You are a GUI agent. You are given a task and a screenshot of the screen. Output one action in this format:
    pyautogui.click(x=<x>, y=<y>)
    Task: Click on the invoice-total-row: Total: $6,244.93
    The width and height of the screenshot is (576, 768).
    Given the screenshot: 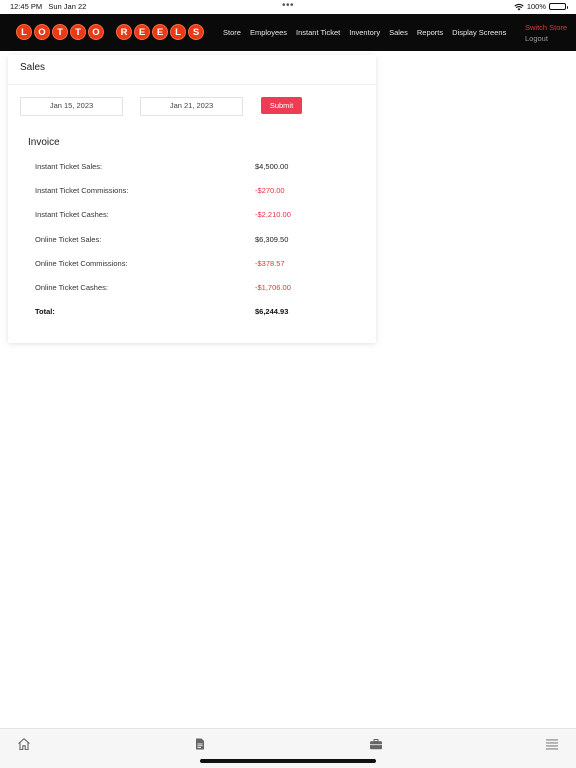 What is the action you would take?
    pyautogui.click(x=195, y=319)
    